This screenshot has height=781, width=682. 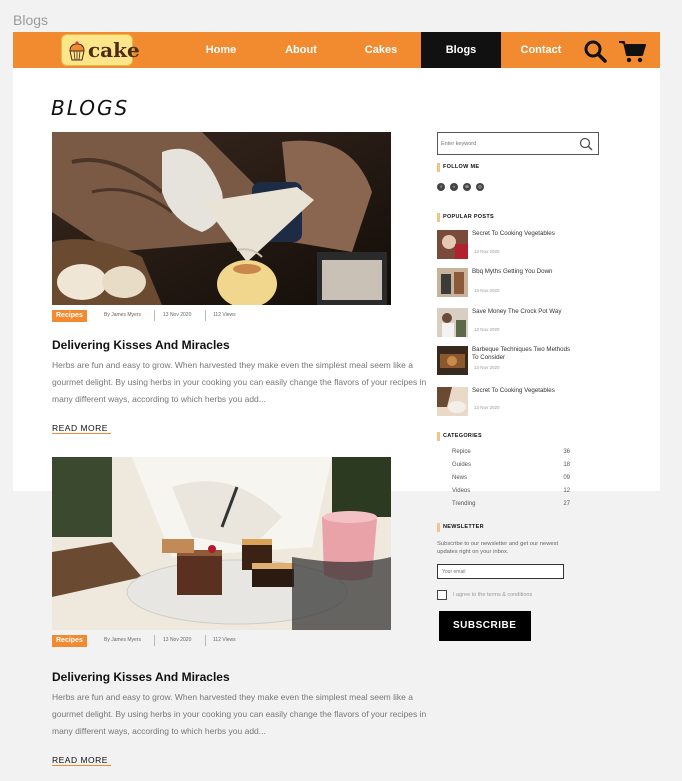 What do you see at coordinates (493, 595) in the screenshot?
I see `terms-label: I agree to the terms & conditions` at bounding box center [493, 595].